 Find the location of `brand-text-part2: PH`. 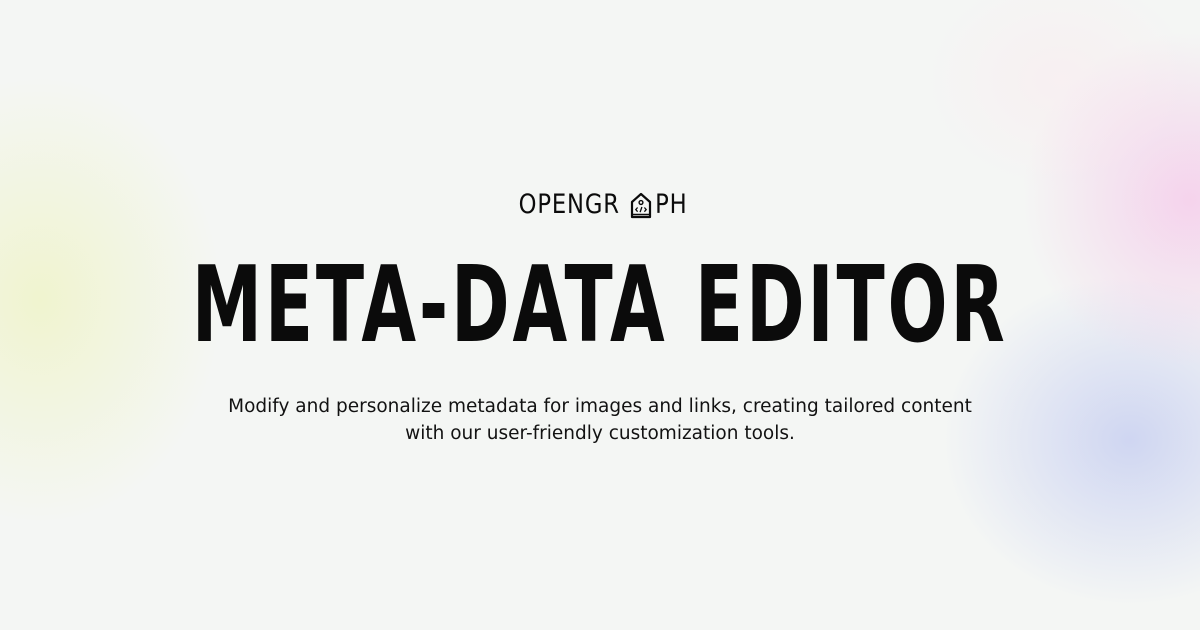

brand-text-part2: PH is located at coordinates (671, 204).